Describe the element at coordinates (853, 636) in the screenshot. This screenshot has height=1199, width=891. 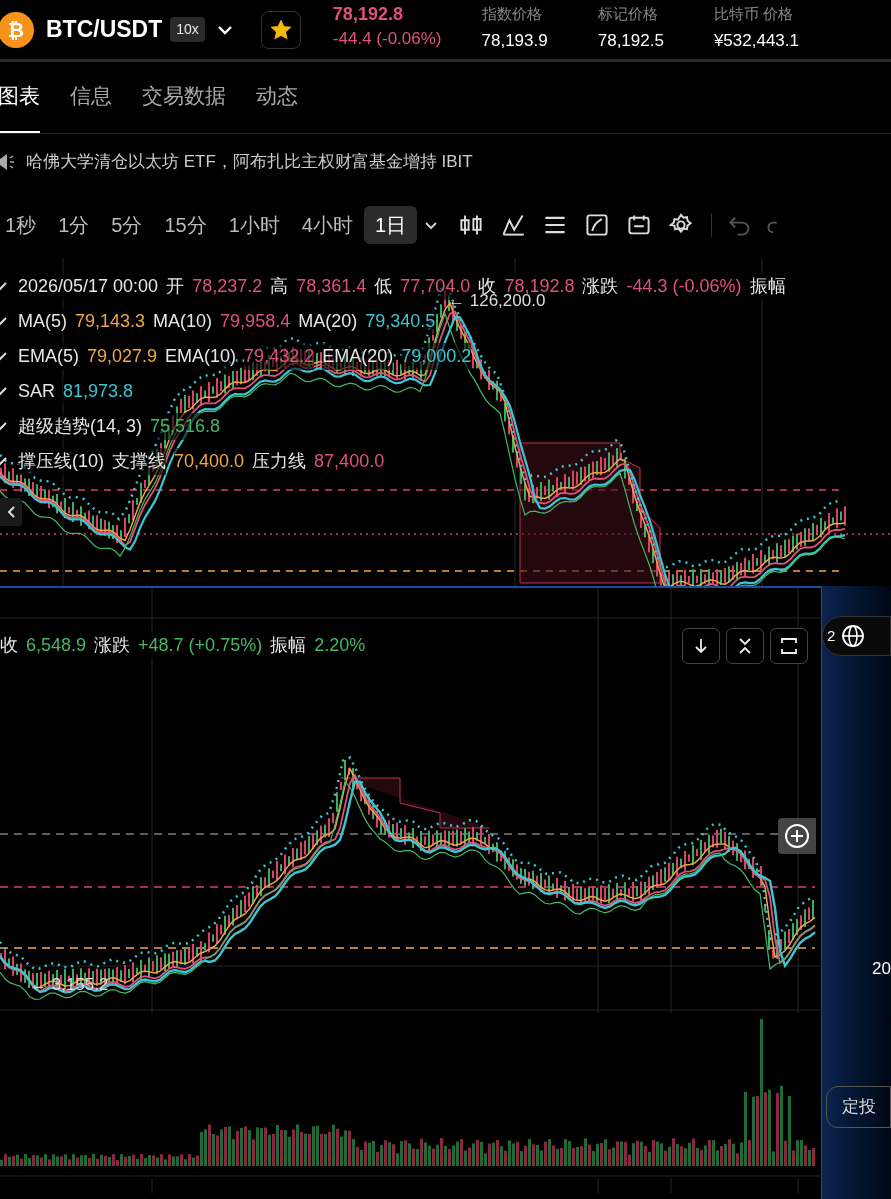
I see `globe-icon` at that location.